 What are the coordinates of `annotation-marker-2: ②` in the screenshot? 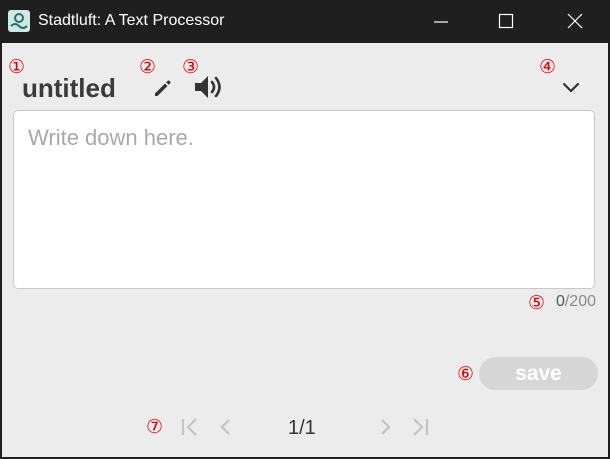 It's located at (148, 67).